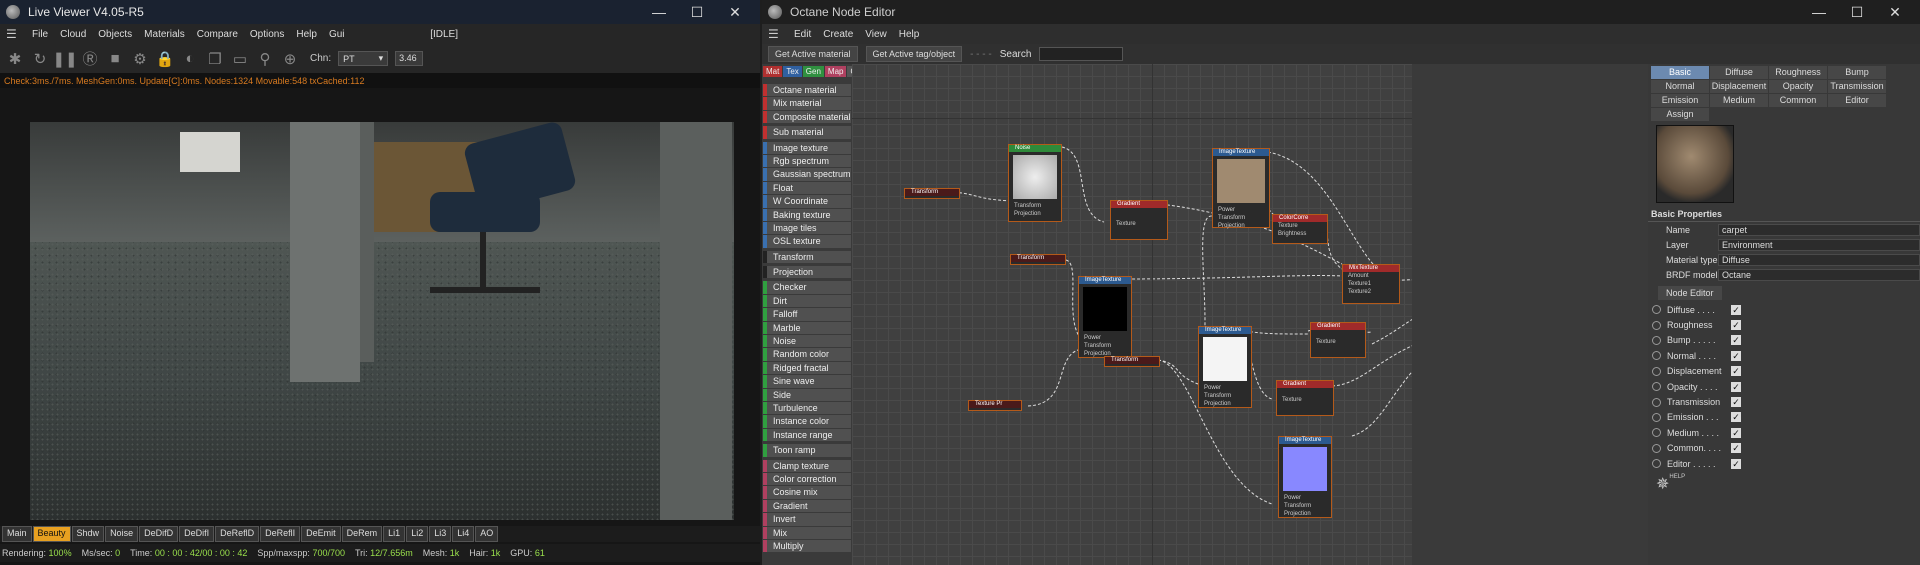 The height and width of the screenshot is (565, 1920). What do you see at coordinates (995, 405) in the screenshot?
I see `node-texture-projection: Texture Pr` at bounding box center [995, 405].